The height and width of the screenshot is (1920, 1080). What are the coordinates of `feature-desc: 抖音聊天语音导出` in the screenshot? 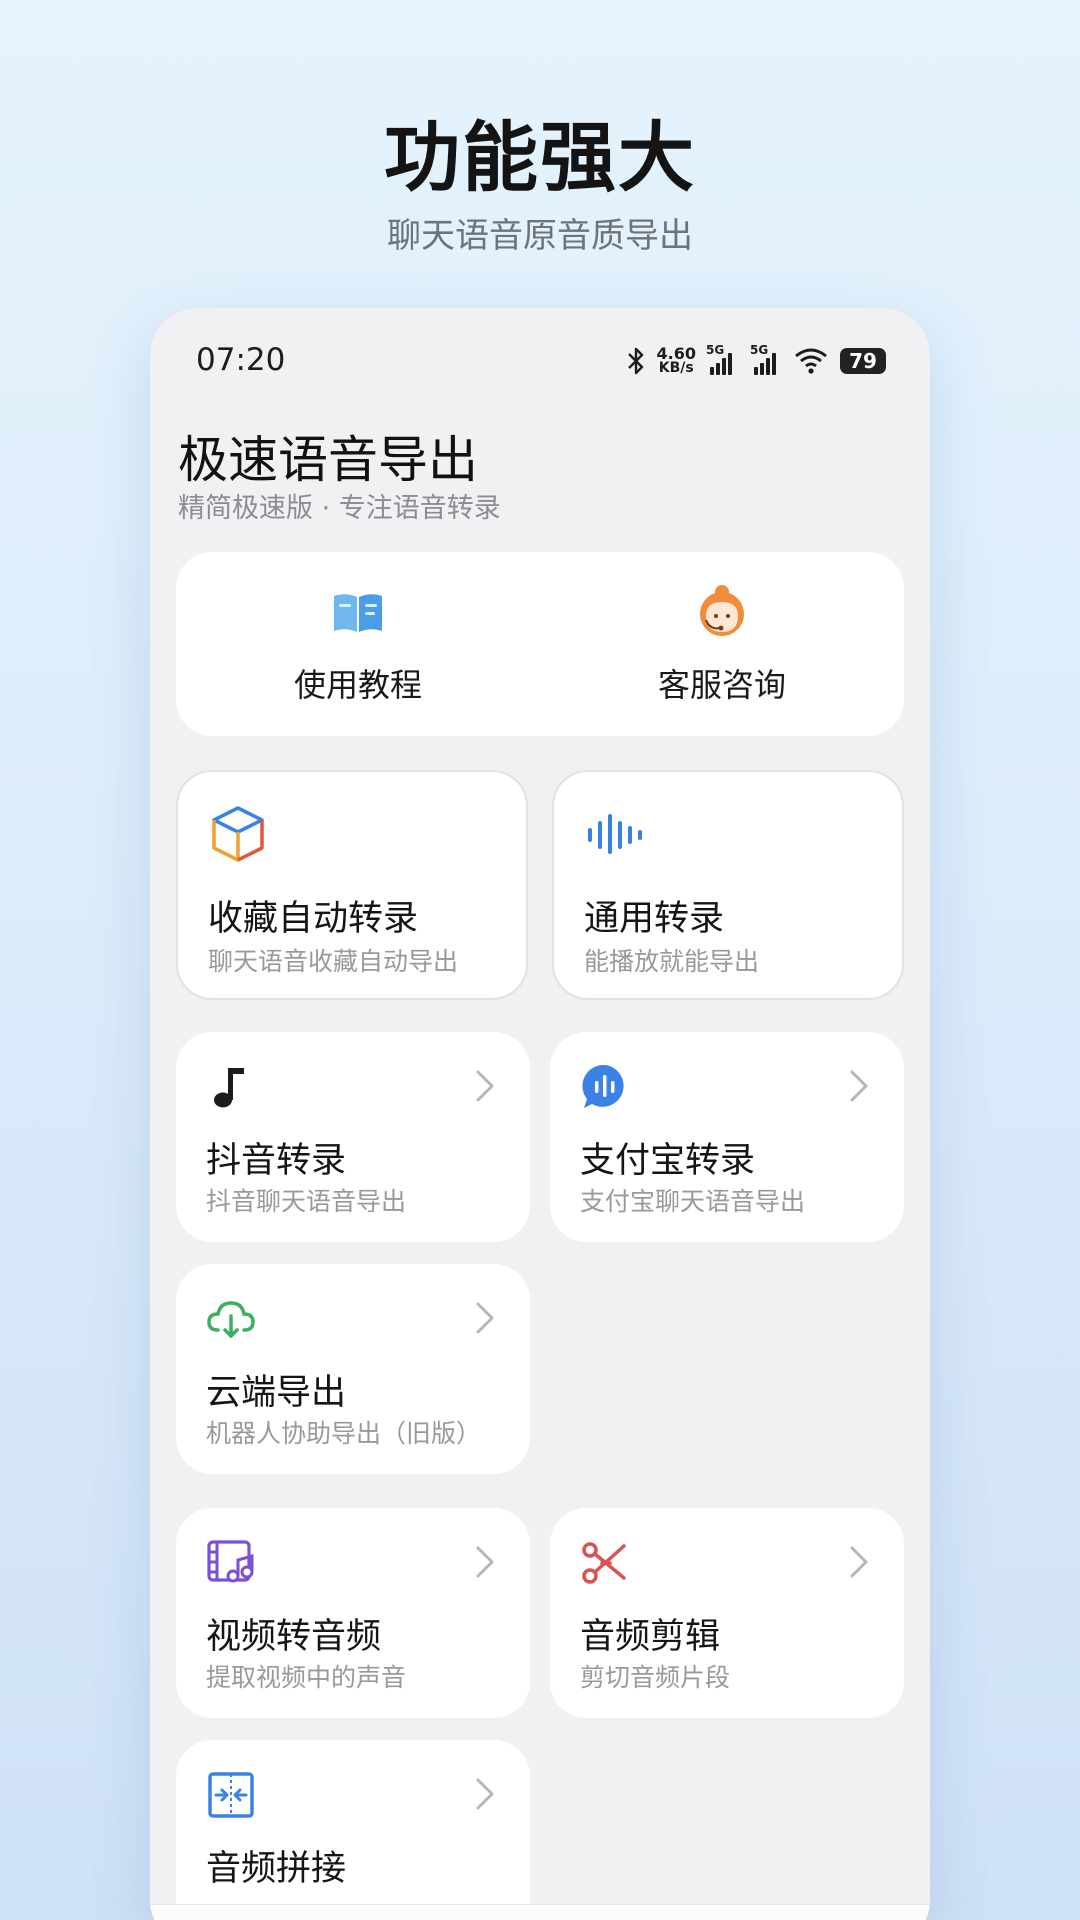 It's located at (306, 1201).